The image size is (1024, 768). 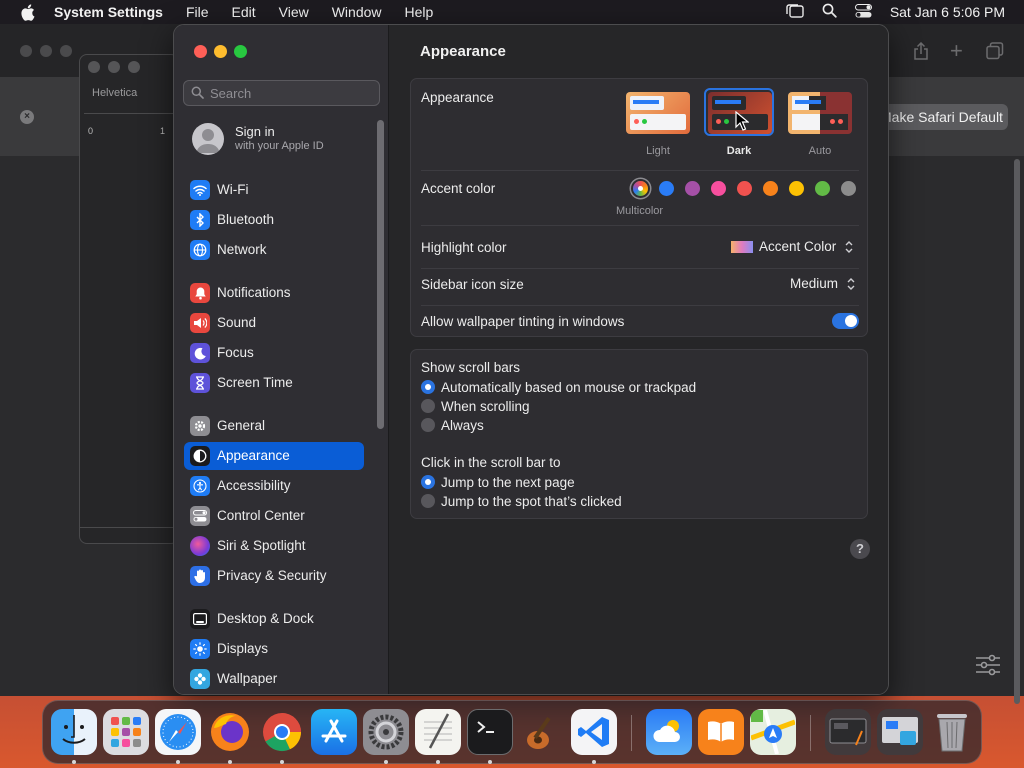 I want to click on page-settings-icon, so click(x=988, y=665).